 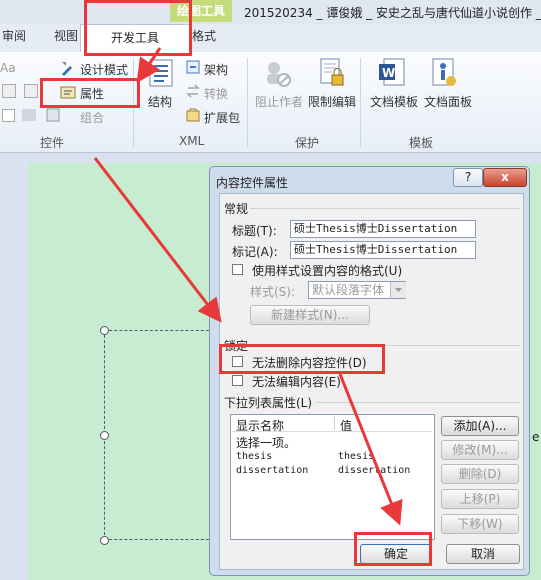 What do you see at coordinates (149, 65) in the screenshot?
I see `arrow-to-properties` at bounding box center [149, 65].